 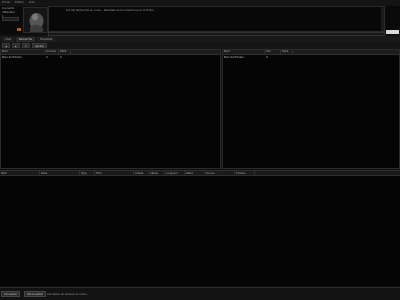 What do you see at coordinates (39, 45) in the screenshot?
I see `add-button: Ajouter` at bounding box center [39, 45].